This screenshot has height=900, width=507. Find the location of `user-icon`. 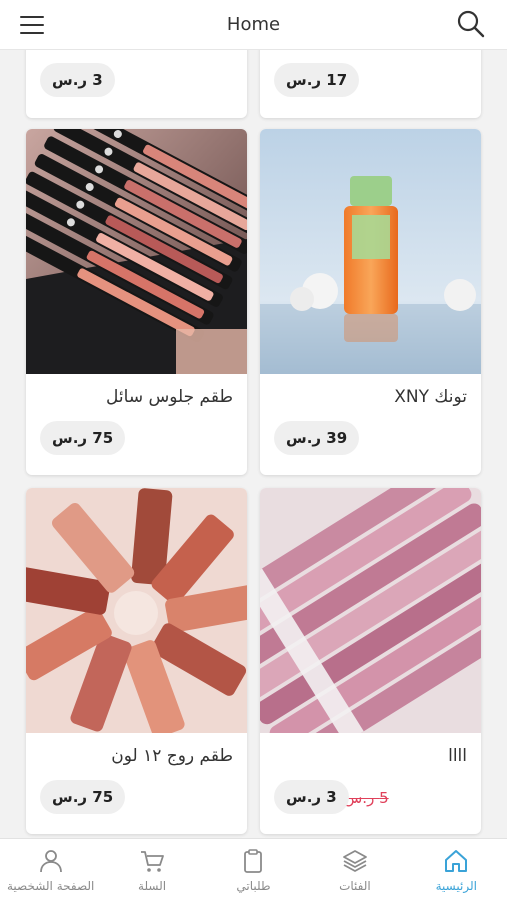

user-icon is located at coordinates (50, 860).